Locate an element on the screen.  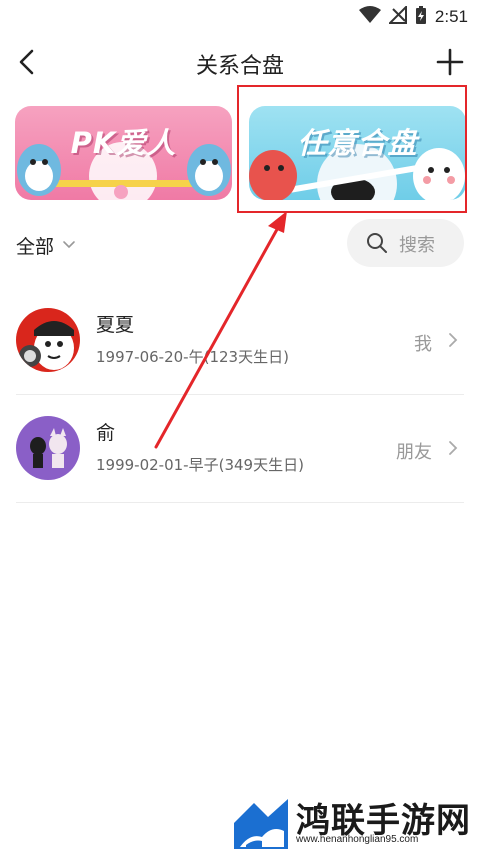
filter-label: 全部 is located at coordinates (35, 246).